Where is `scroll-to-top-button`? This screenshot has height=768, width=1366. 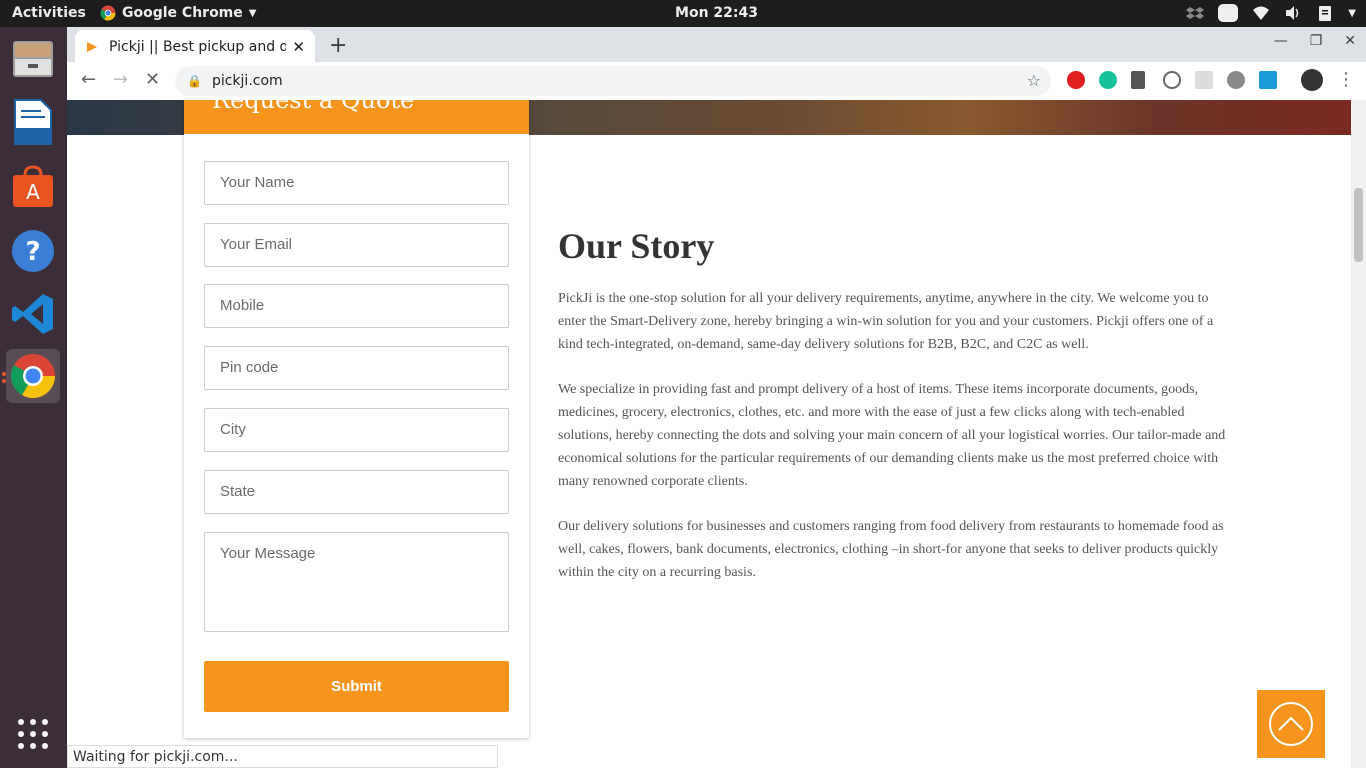
scroll-to-top-button is located at coordinates (1291, 724).